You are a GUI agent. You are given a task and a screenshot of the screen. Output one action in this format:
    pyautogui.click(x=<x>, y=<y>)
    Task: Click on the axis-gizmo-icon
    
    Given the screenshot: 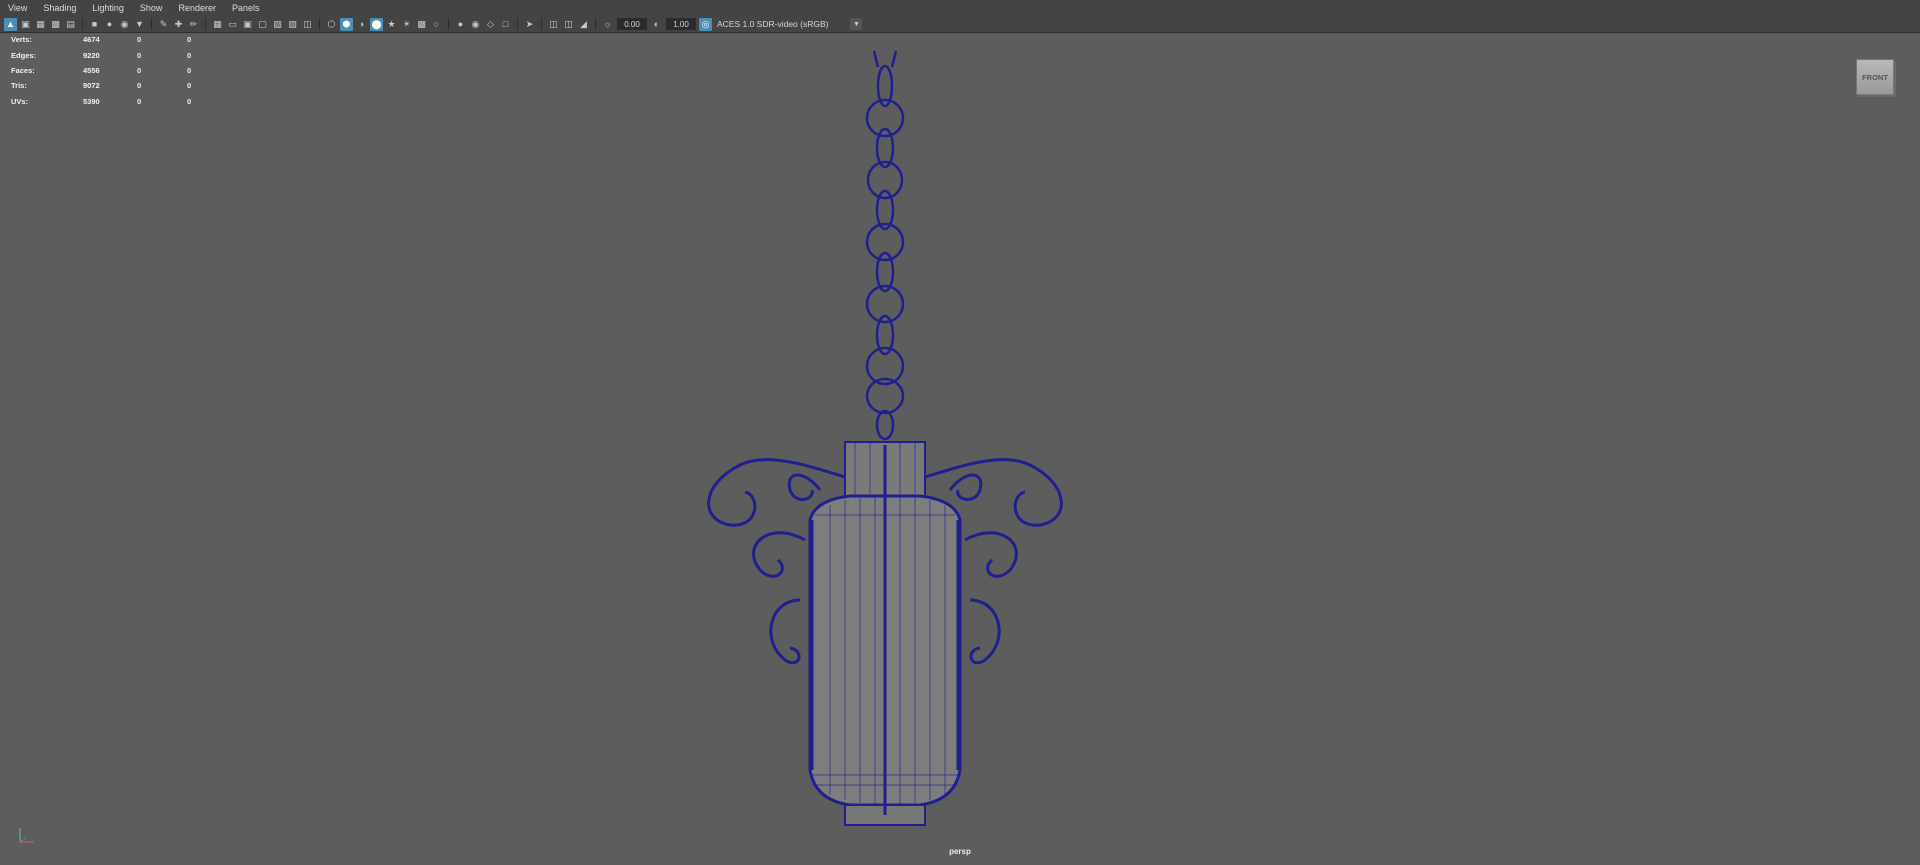 What is the action you would take?
    pyautogui.click(x=26, y=835)
    